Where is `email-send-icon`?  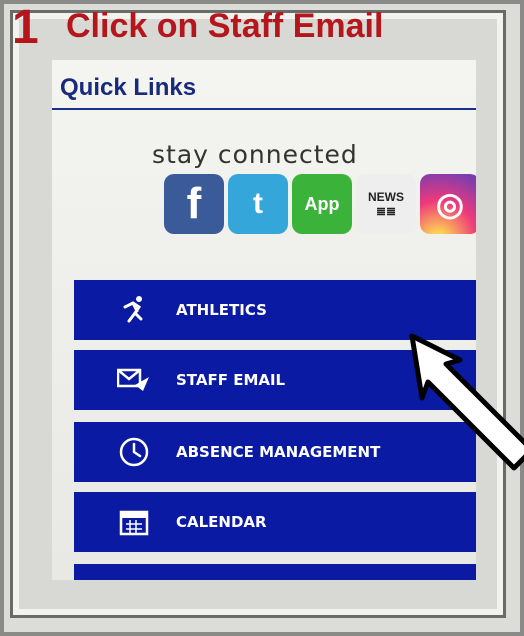 email-send-icon is located at coordinates (134, 380).